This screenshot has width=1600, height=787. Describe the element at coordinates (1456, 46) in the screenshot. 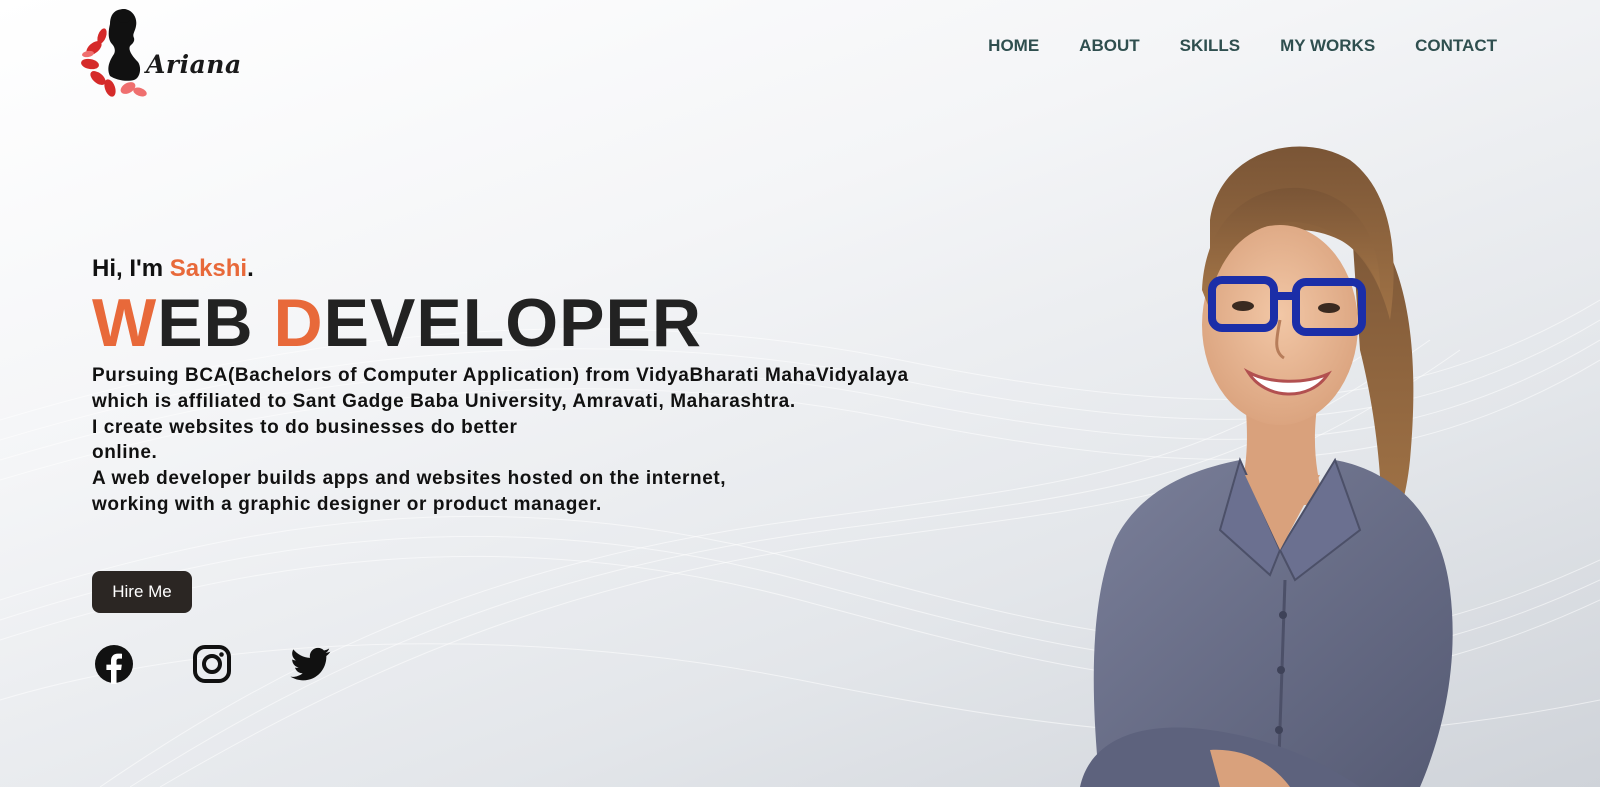

I see `nav-contact: CONTACT` at that location.